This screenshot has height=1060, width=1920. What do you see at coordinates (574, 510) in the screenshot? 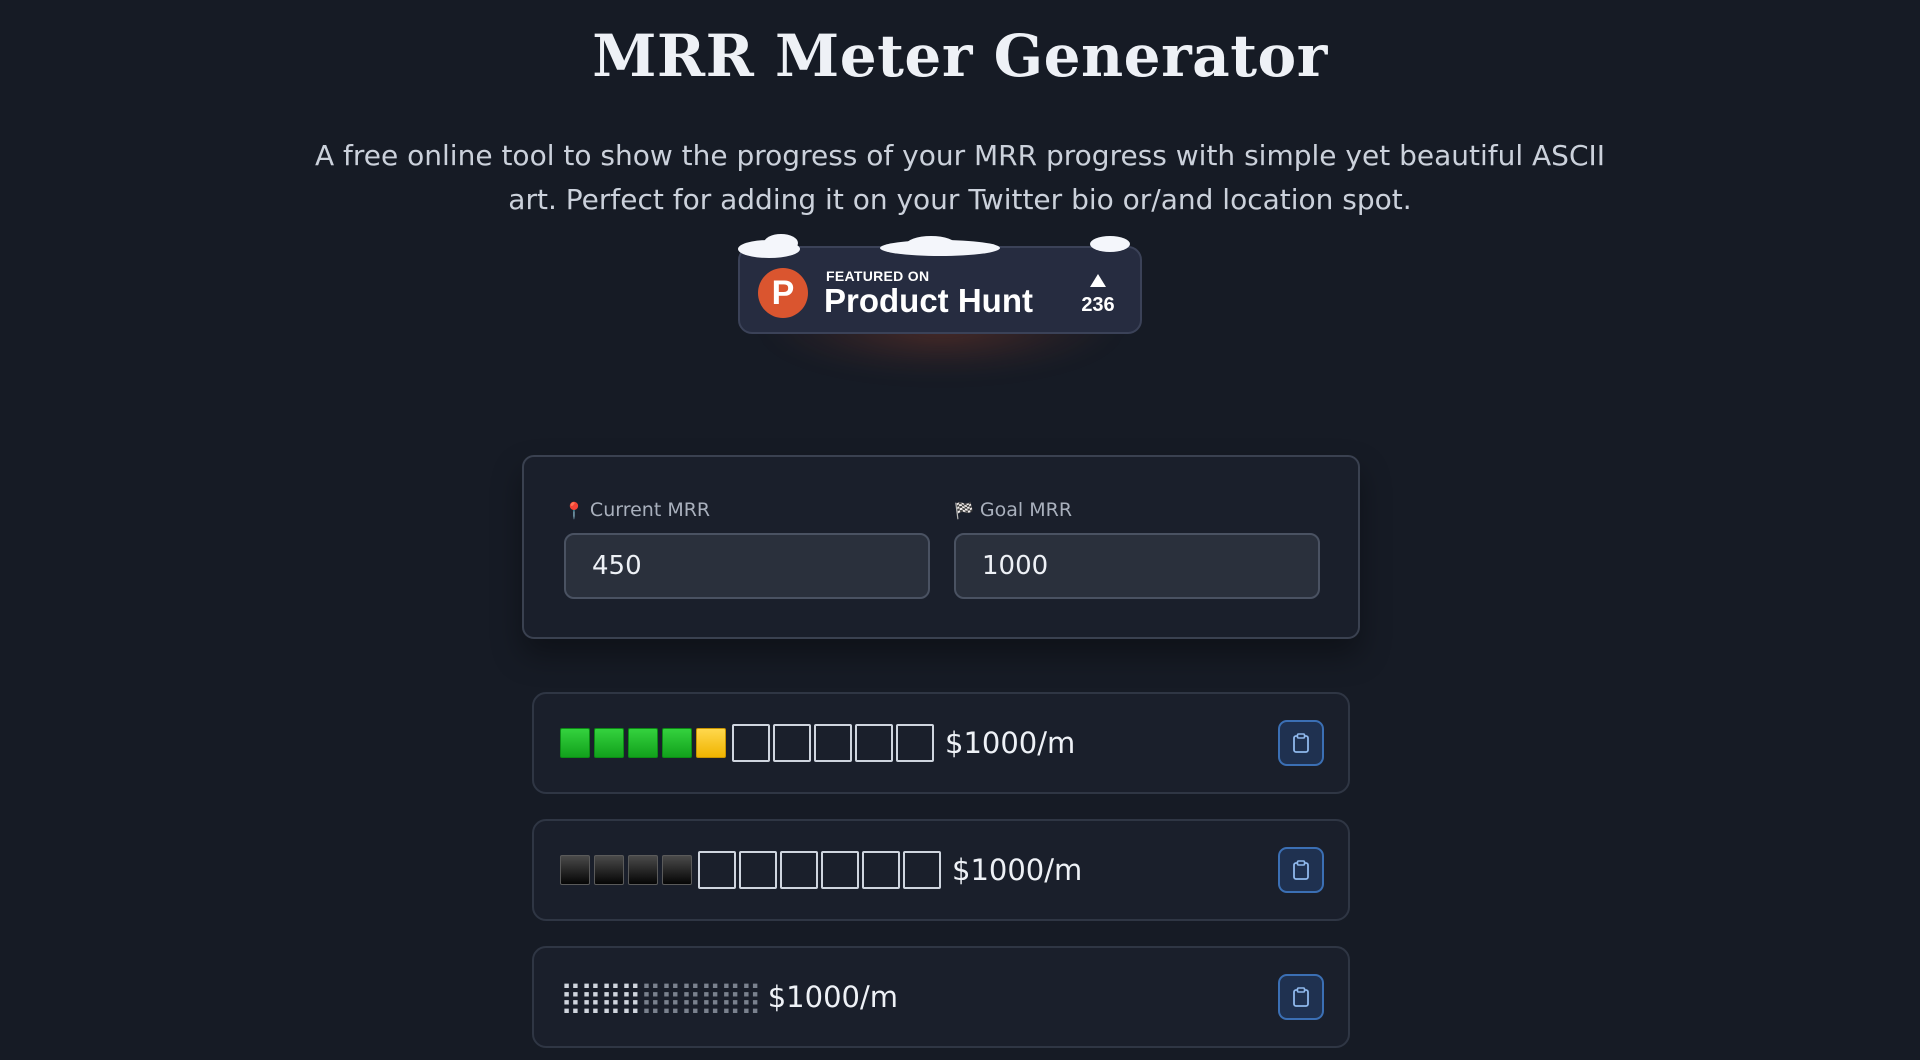
I see `pushpin-icon: 📍` at bounding box center [574, 510].